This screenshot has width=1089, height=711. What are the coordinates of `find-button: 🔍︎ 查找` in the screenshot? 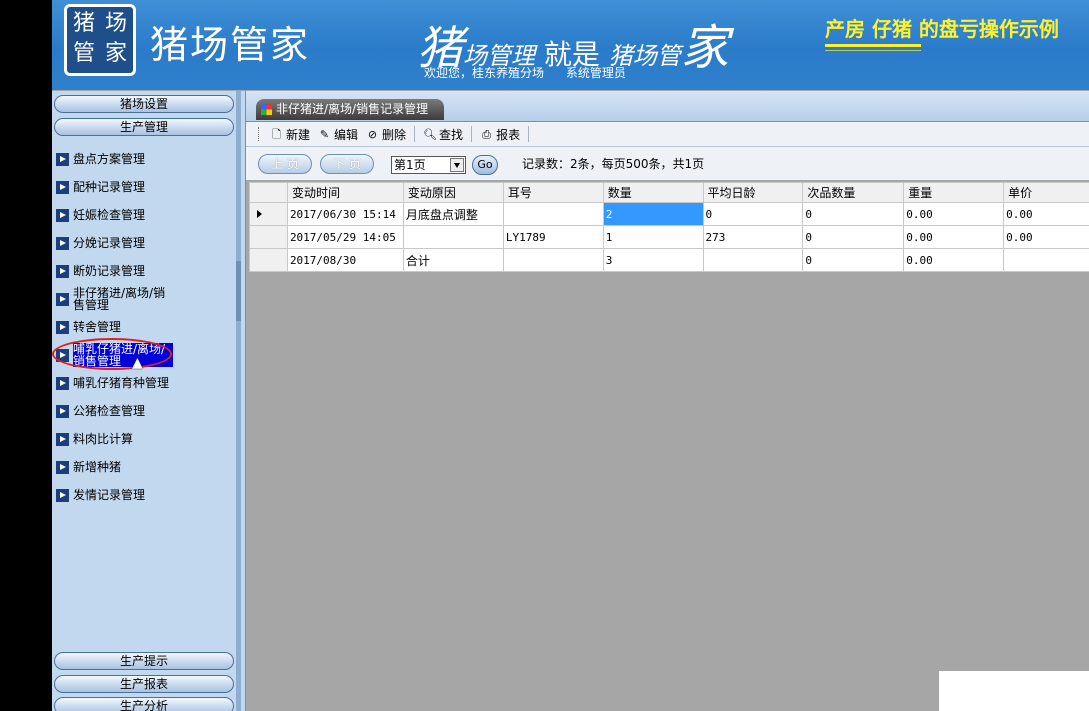 It's located at (443, 134).